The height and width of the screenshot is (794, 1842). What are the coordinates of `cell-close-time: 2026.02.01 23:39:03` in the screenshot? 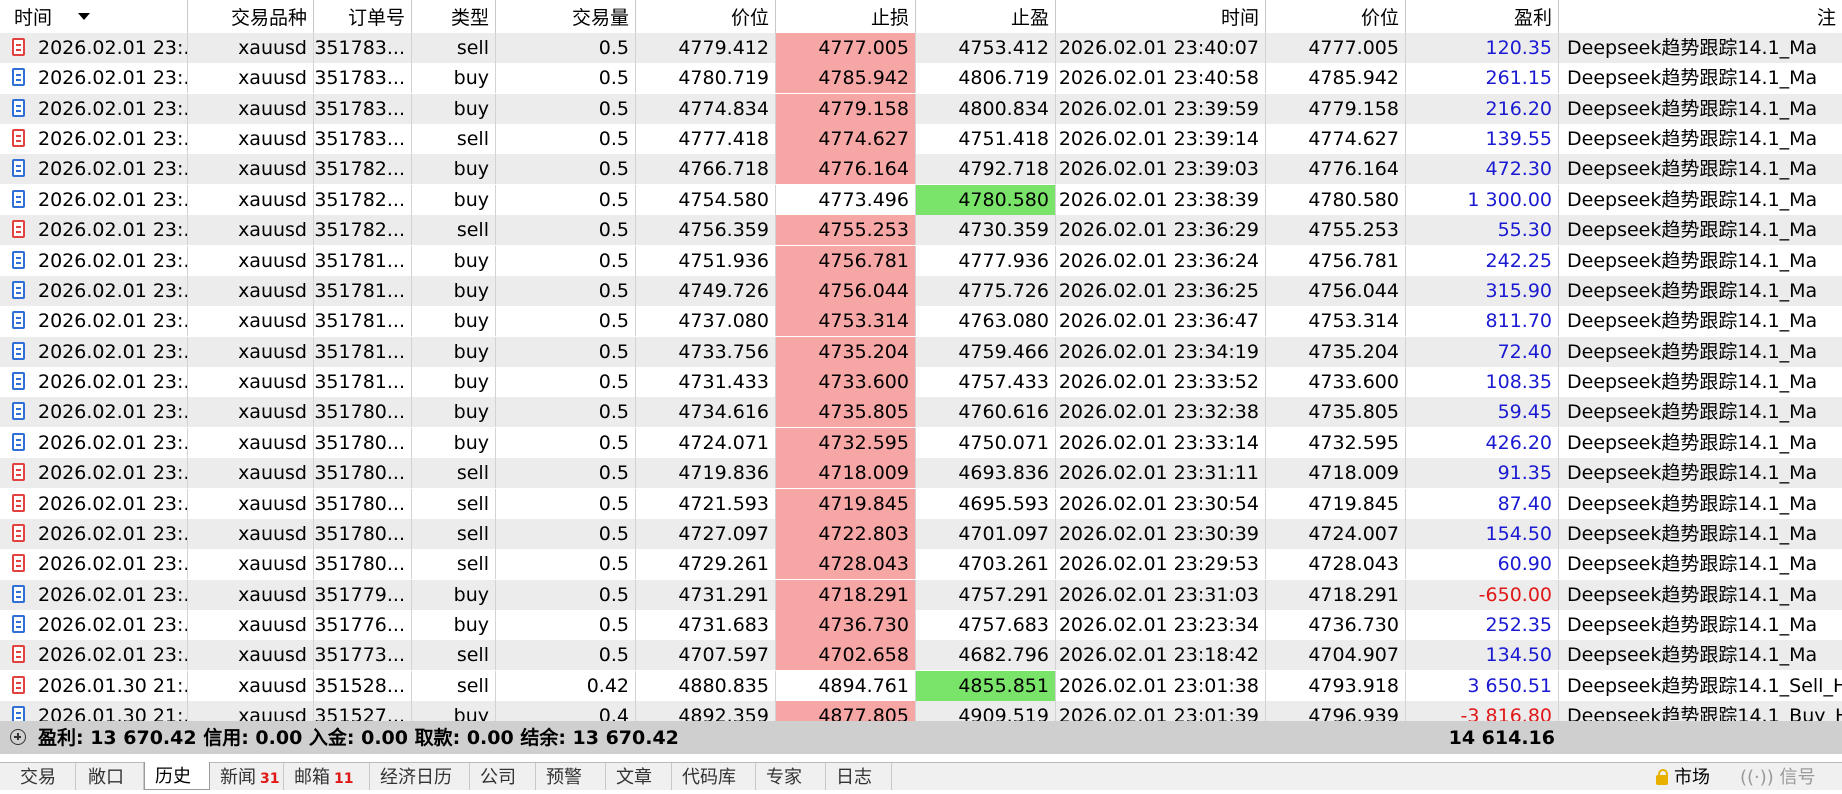 It's located at (1161, 169).